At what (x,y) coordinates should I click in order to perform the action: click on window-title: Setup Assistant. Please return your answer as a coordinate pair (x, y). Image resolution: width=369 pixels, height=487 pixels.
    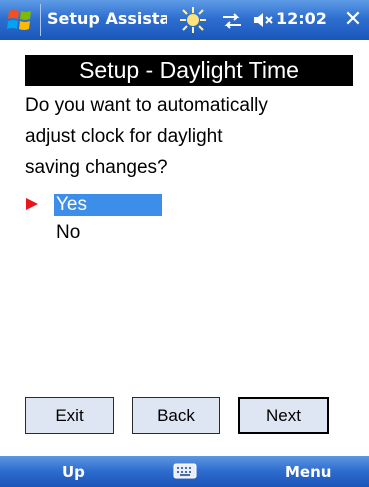
    Looking at the image, I should click on (107, 18).